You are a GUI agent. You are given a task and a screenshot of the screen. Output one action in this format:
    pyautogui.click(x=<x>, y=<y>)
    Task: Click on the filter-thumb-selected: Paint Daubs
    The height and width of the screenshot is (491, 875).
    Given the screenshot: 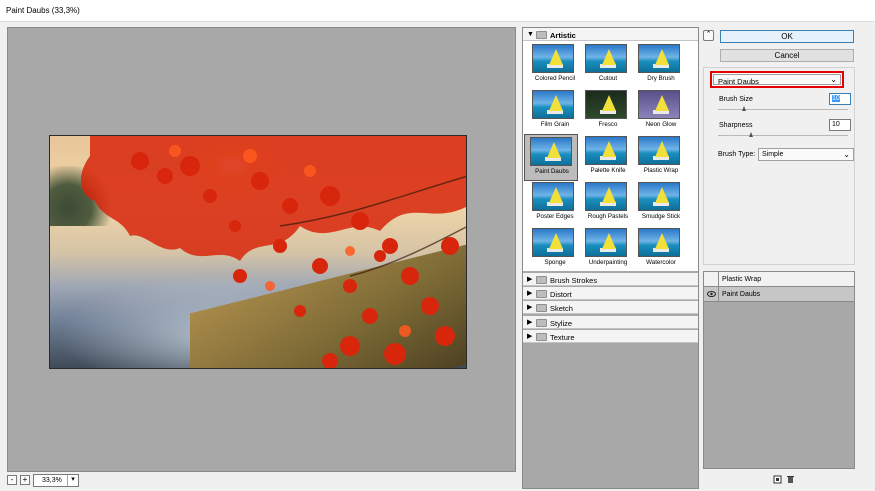 What is the action you would take?
    pyautogui.click(x=551, y=157)
    